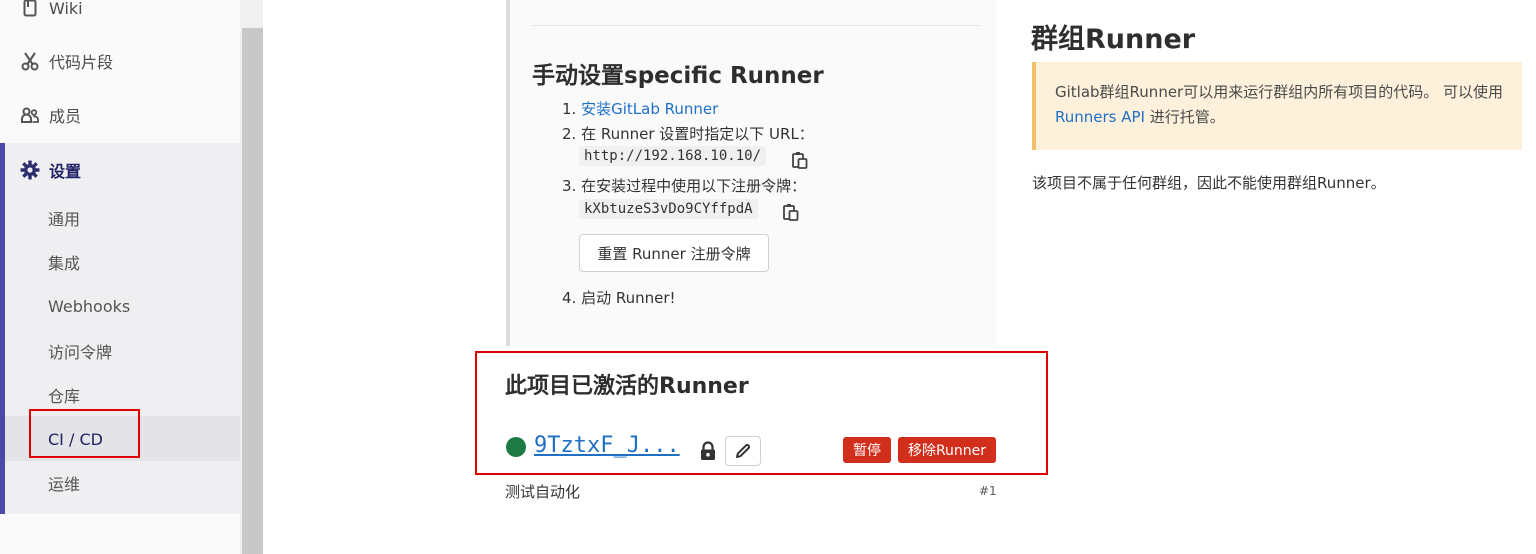 The image size is (1536, 554). Describe the element at coordinates (65, 171) in the screenshot. I see `sidebar-item-label: 设置` at that location.